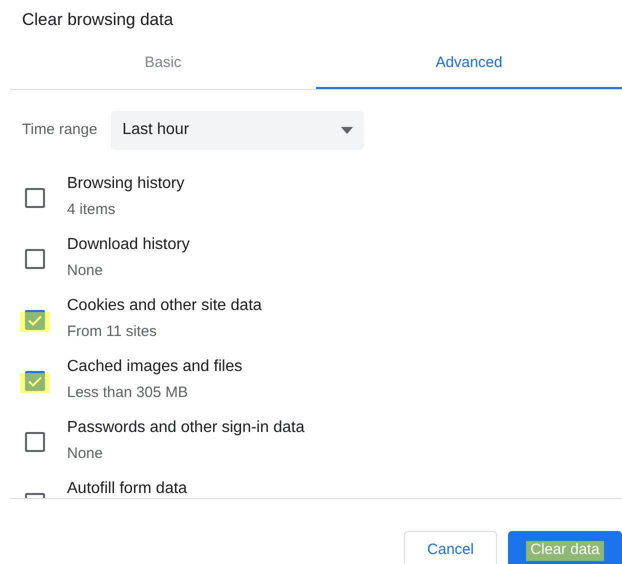  Describe the element at coordinates (185, 428) in the screenshot. I see `item-label: Passwords and other sign-in data` at that location.